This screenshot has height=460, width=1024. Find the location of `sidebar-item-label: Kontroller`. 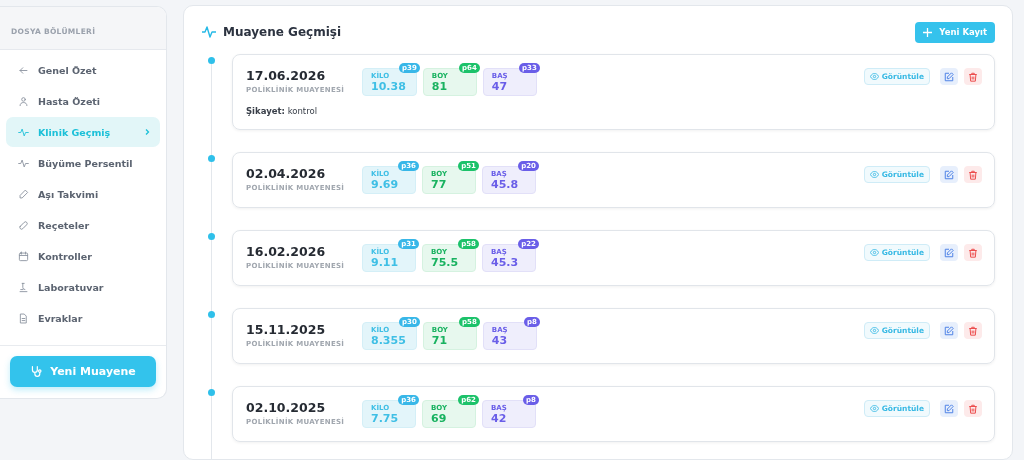

sidebar-item-label: Kontroller is located at coordinates (65, 256).